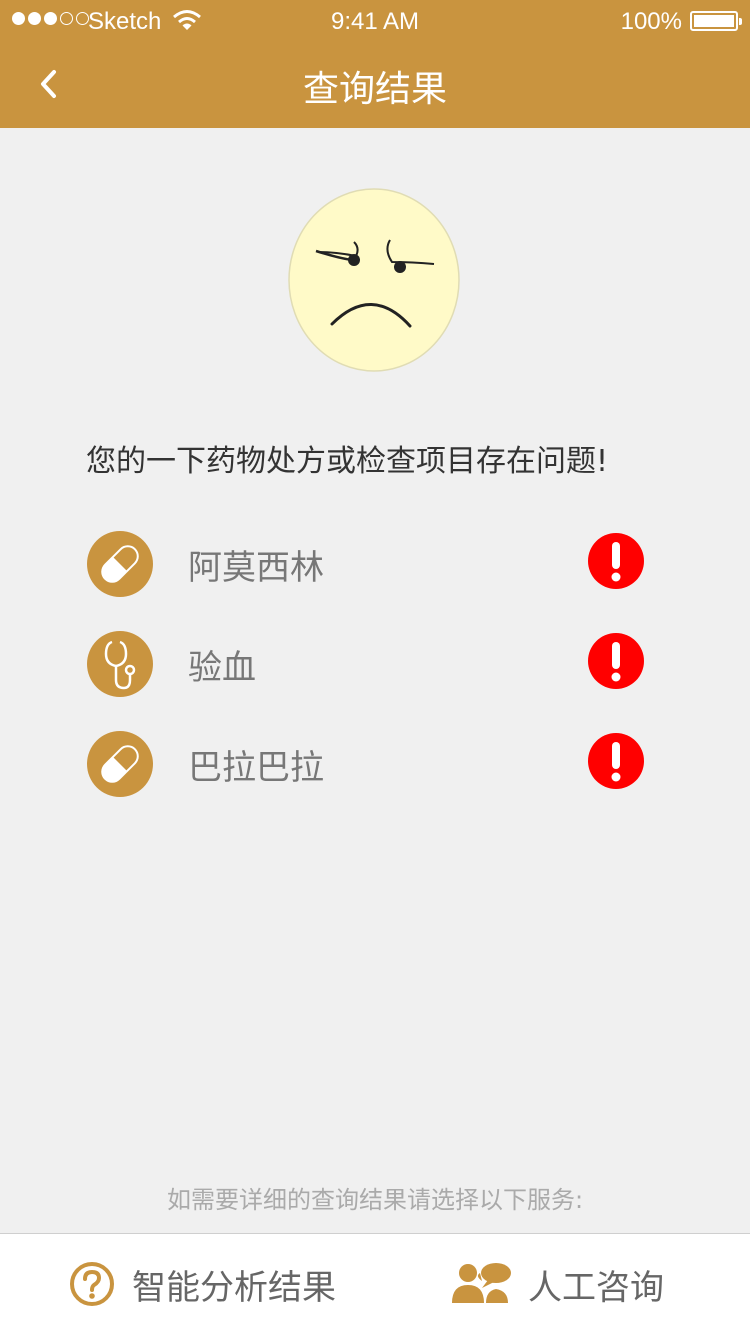 This screenshot has height=1334, width=750. I want to click on list-item-amoxicillin: 阿莫西林, so click(366, 565).